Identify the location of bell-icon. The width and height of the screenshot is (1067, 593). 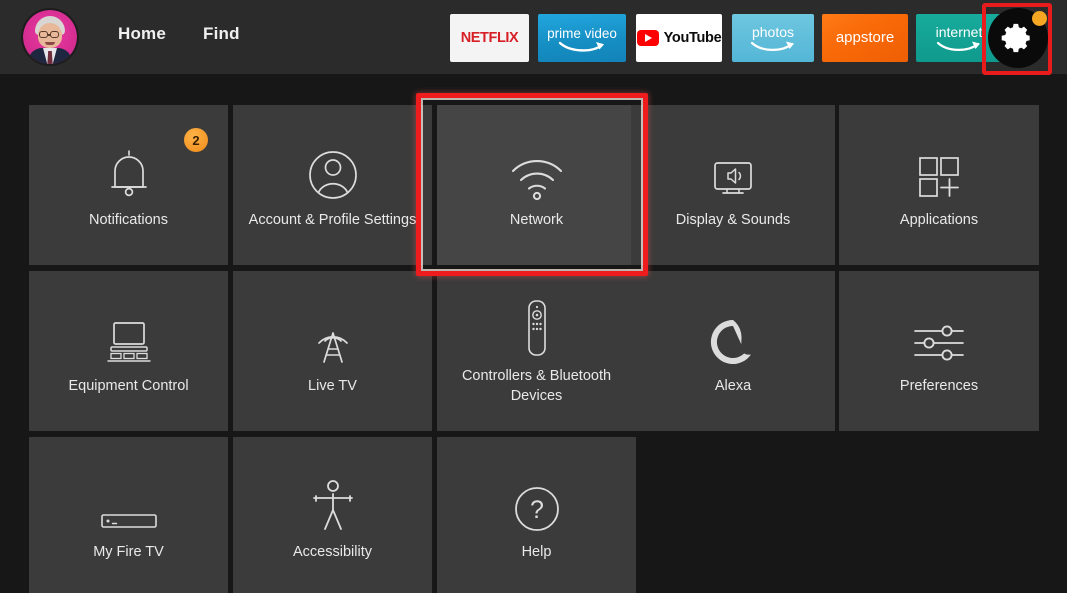
(129, 170).